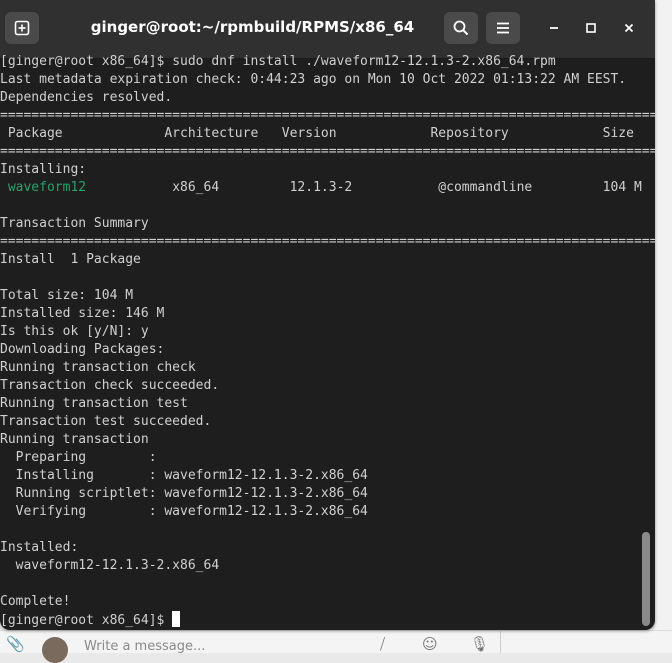 The width and height of the screenshot is (672, 663). What do you see at coordinates (336, 646) in the screenshot?
I see `background-chat-bar: 📎 Write a message... ⧸ ☺ 🎙` at bounding box center [336, 646].